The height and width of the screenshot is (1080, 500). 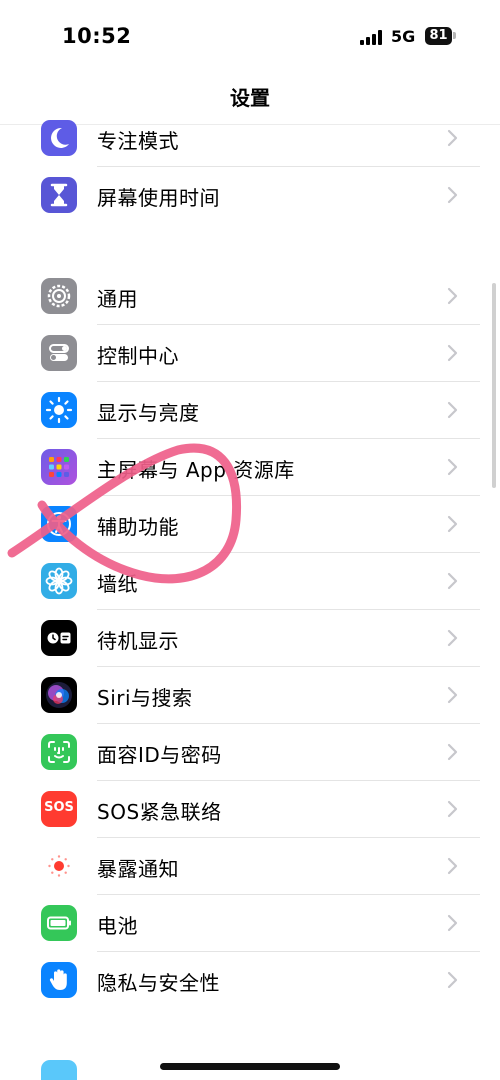 What do you see at coordinates (250, 195) in the screenshot?
I see `settings-row-screen-time: 屏幕使用时间` at bounding box center [250, 195].